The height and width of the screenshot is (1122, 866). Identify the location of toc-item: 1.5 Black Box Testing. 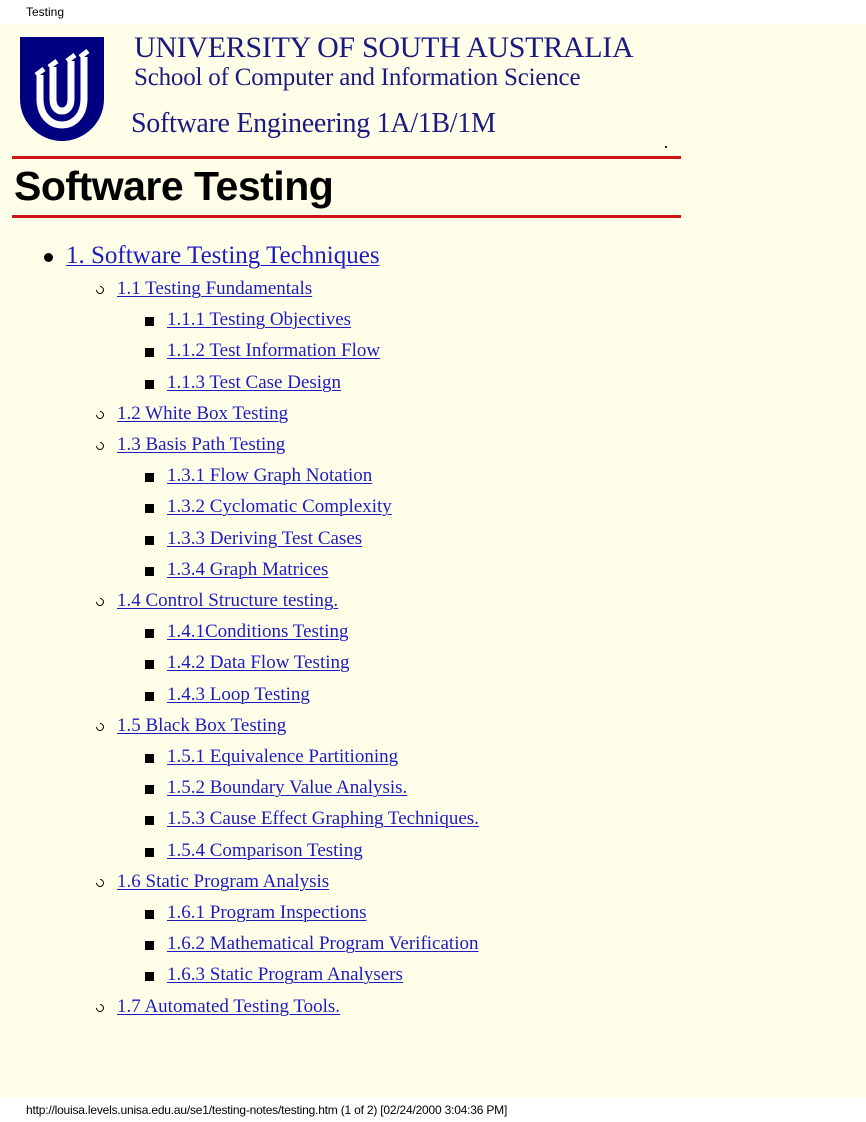
(190, 726).